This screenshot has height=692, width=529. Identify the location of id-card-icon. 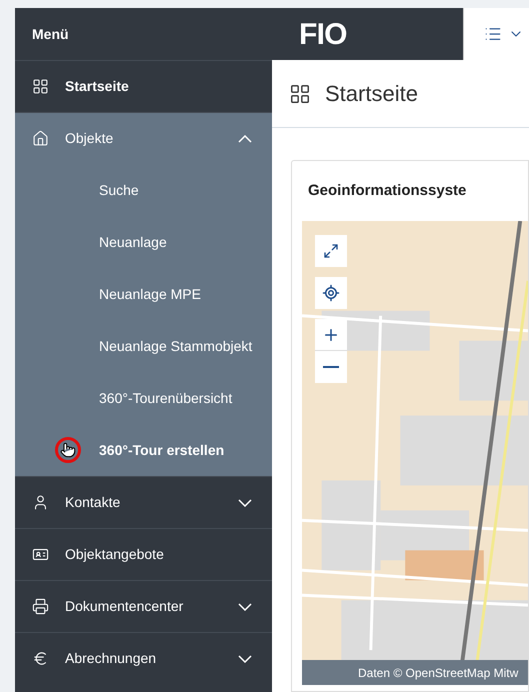
(40, 554).